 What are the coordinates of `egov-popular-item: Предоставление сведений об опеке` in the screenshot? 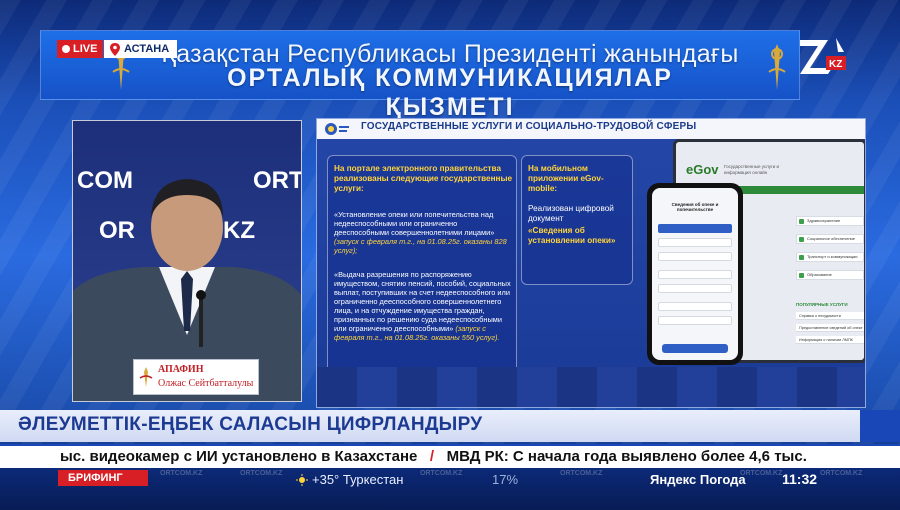 It's located at (830, 328).